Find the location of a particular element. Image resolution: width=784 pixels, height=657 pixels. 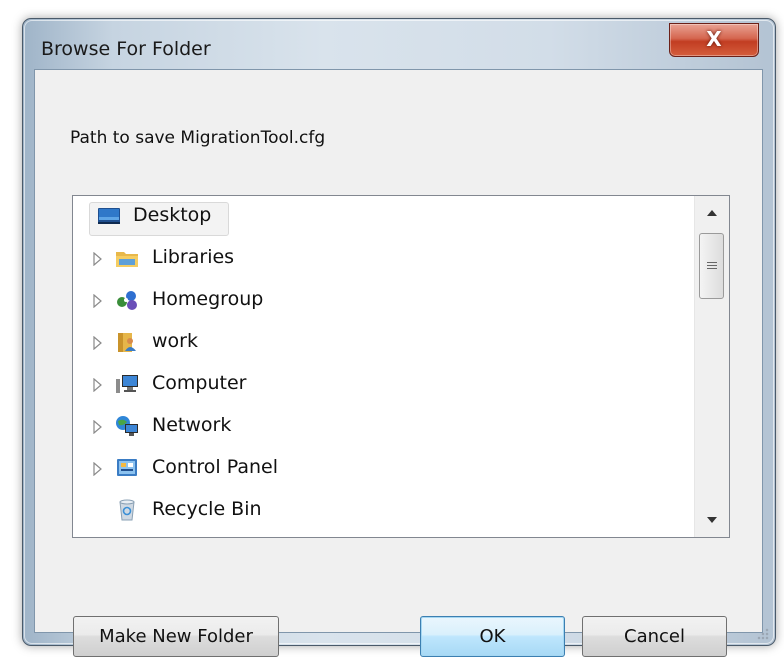

recycle-bin-icon is located at coordinates (127, 510).